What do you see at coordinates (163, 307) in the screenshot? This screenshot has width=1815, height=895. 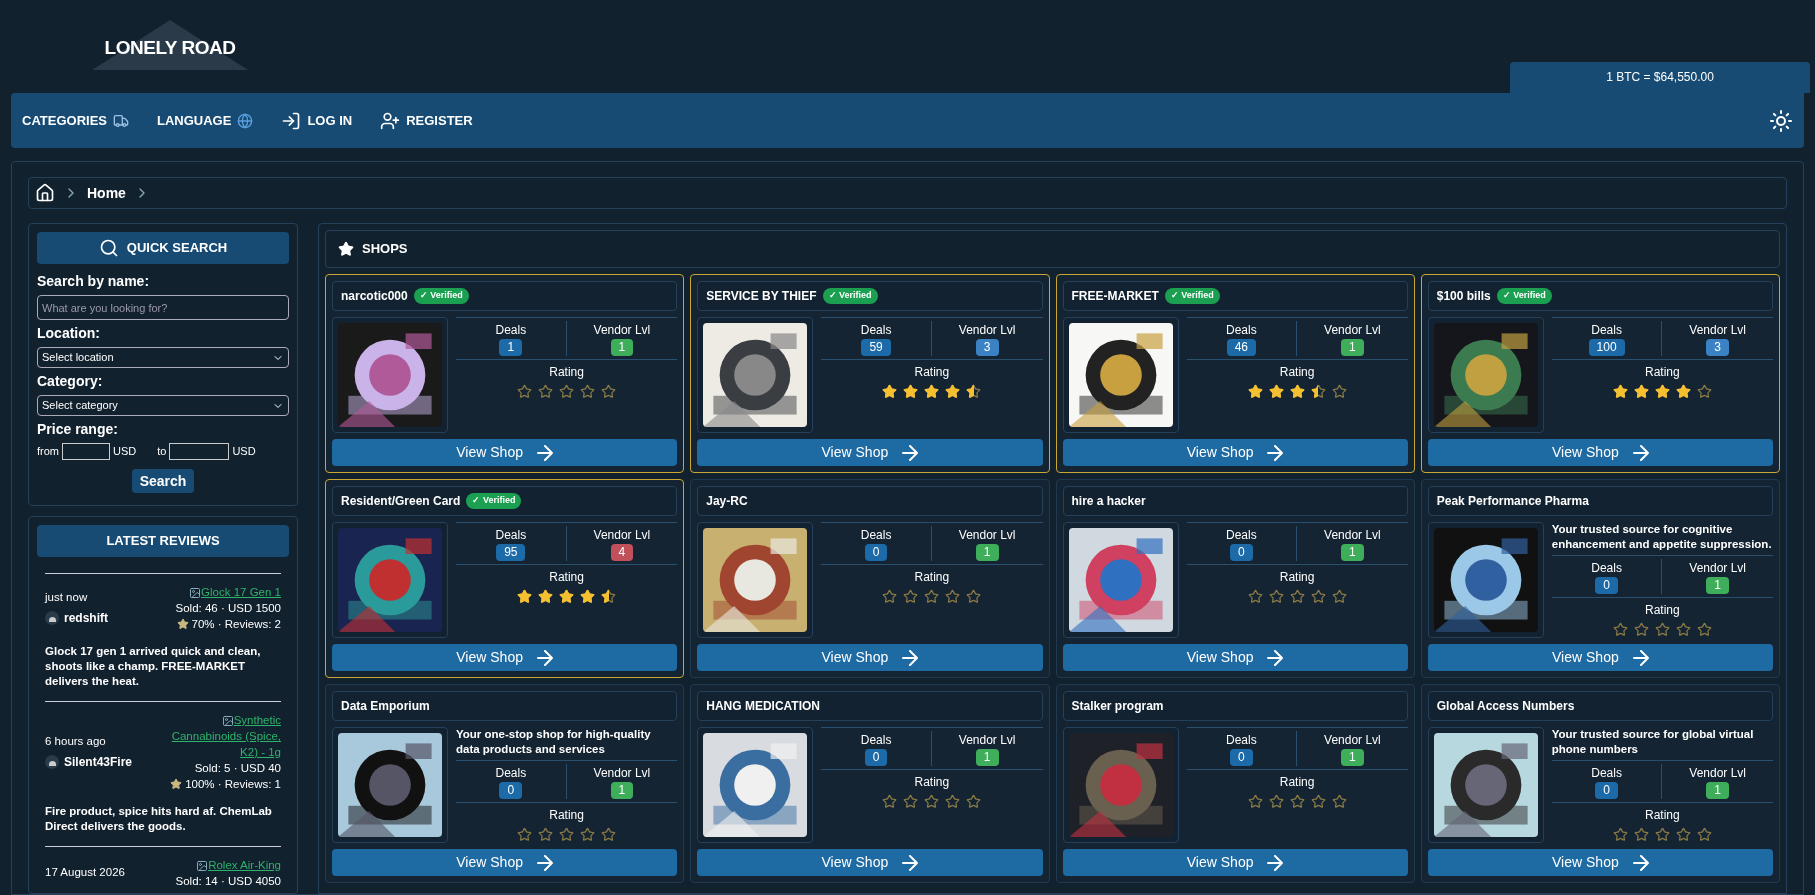 I see `search-field: What are you looking for?` at bounding box center [163, 307].